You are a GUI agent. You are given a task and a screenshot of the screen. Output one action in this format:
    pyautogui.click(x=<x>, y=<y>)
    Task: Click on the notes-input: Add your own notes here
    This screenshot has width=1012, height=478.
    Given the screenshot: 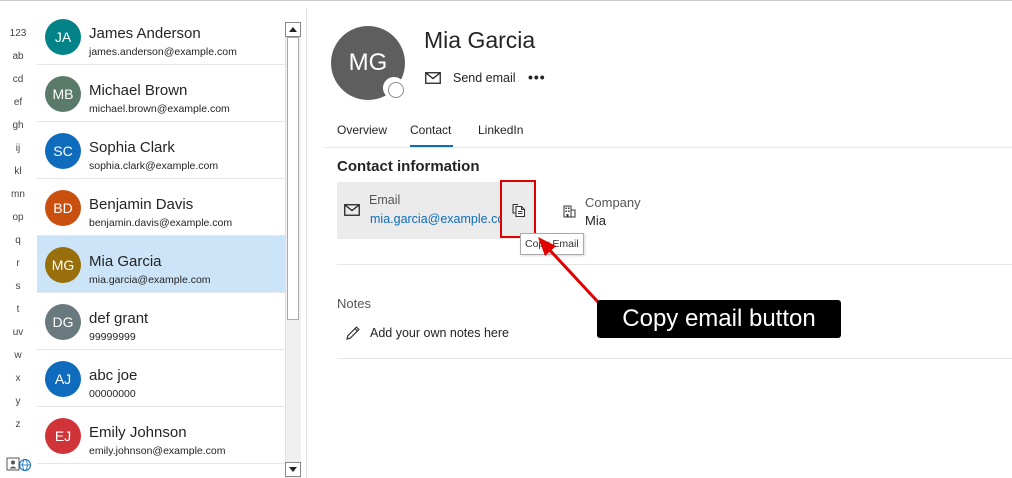 What is the action you would take?
    pyautogui.click(x=439, y=333)
    